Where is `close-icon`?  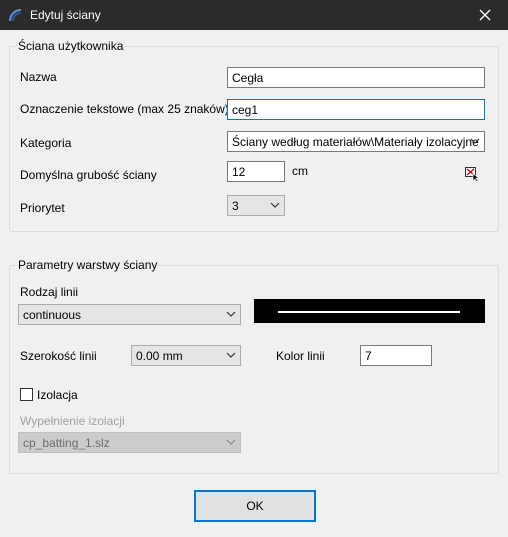 close-icon is located at coordinates (485, 15).